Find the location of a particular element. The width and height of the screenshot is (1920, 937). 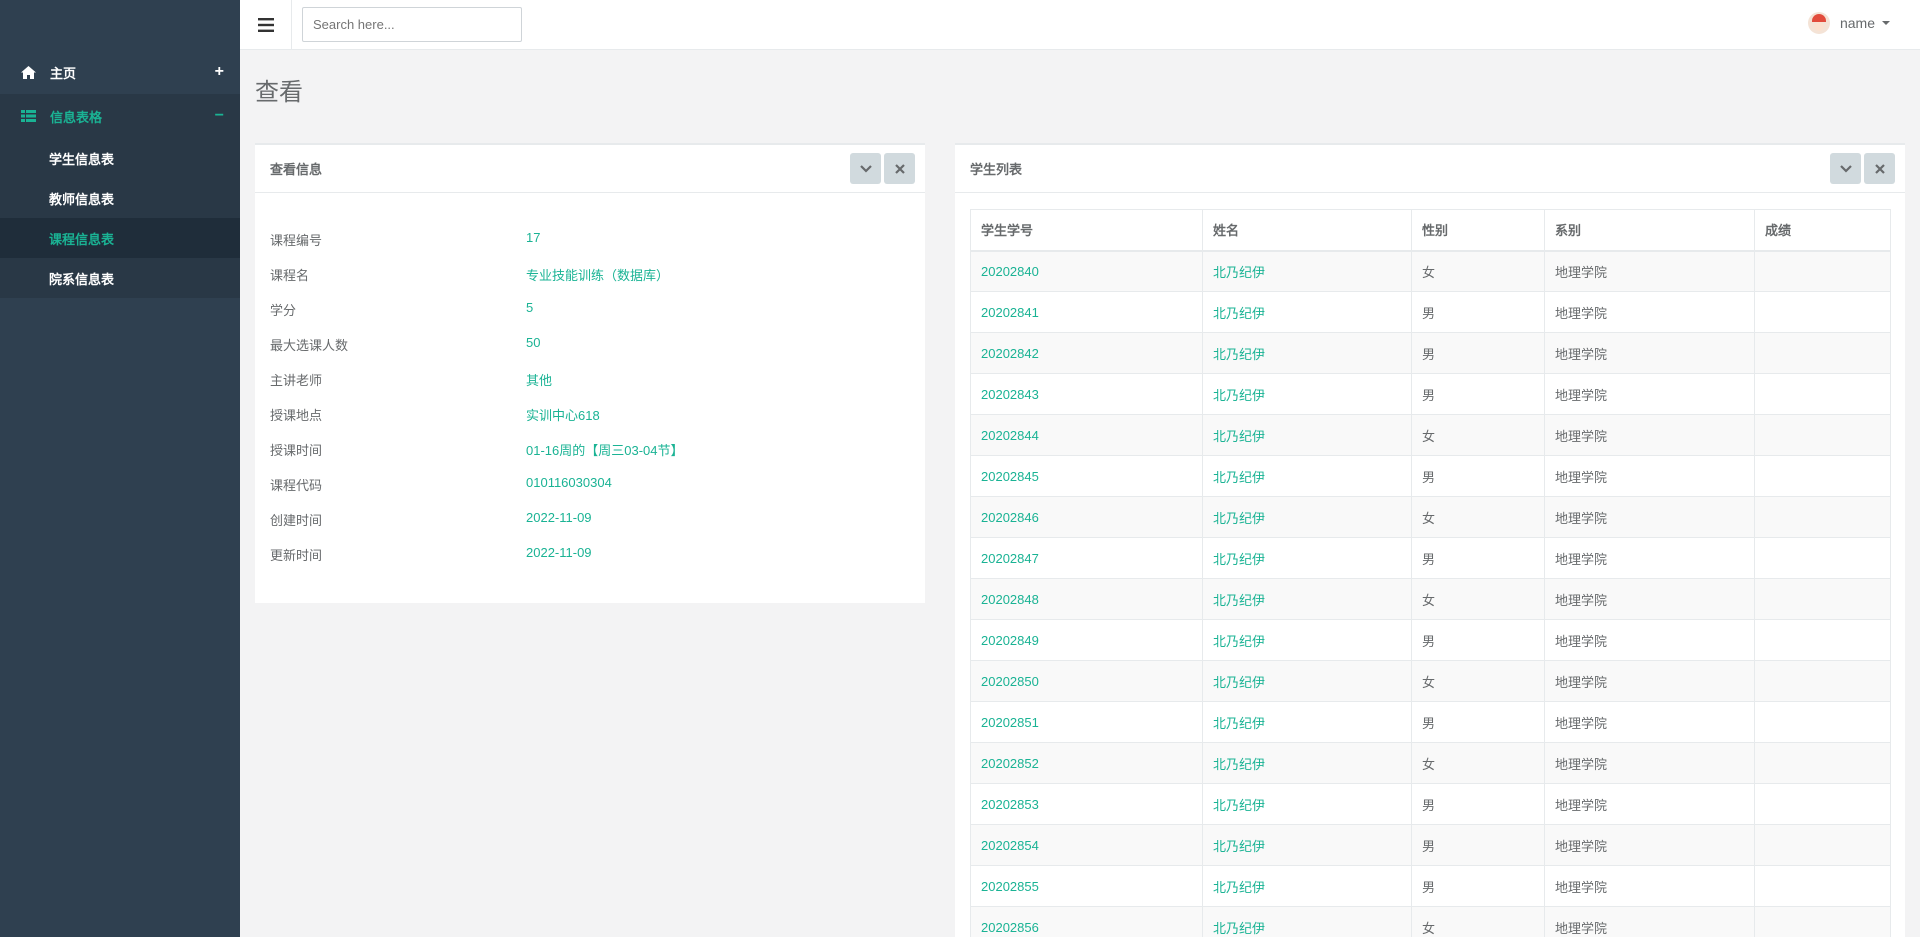

student-id-link: 20202852 is located at coordinates (1086, 763).